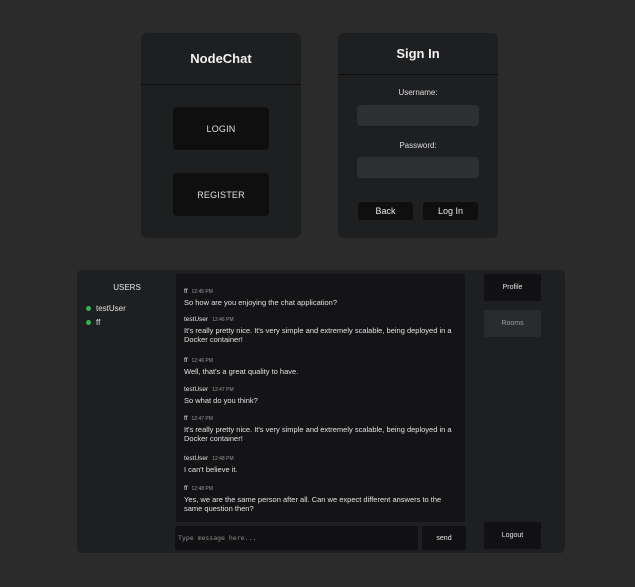 This screenshot has width=635, height=587. What do you see at coordinates (202, 292) in the screenshot?
I see `message-time: 12:45 PM` at bounding box center [202, 292].